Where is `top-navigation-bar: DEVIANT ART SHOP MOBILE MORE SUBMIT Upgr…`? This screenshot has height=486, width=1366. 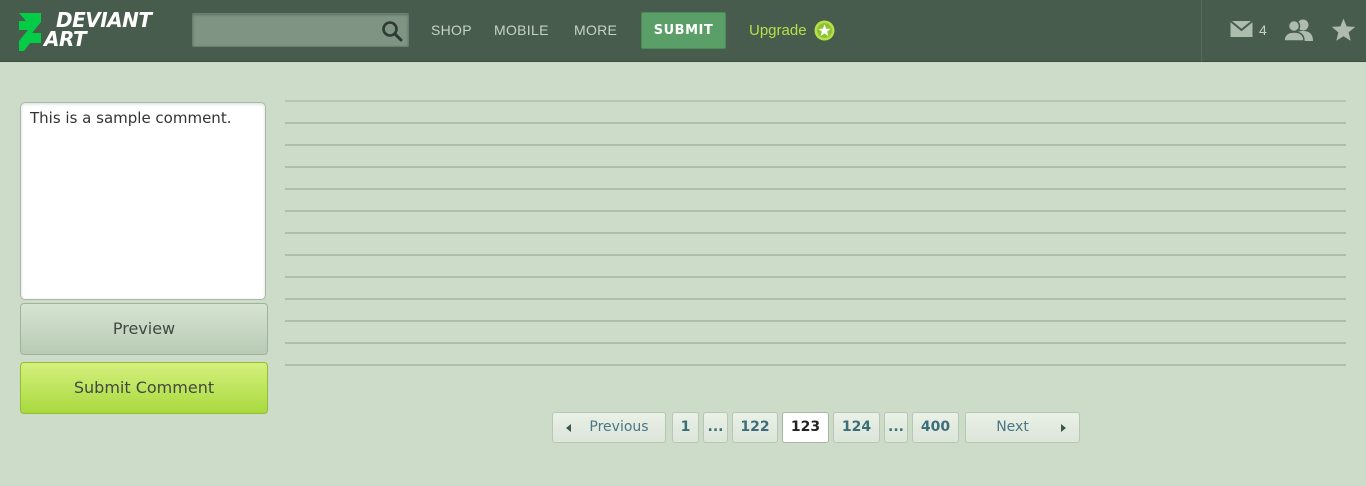 top-navigation-bar: DEVIANT ART SHOP MOBILE MORE SUBMIT Upgr… is located at coordinates (683, 31).